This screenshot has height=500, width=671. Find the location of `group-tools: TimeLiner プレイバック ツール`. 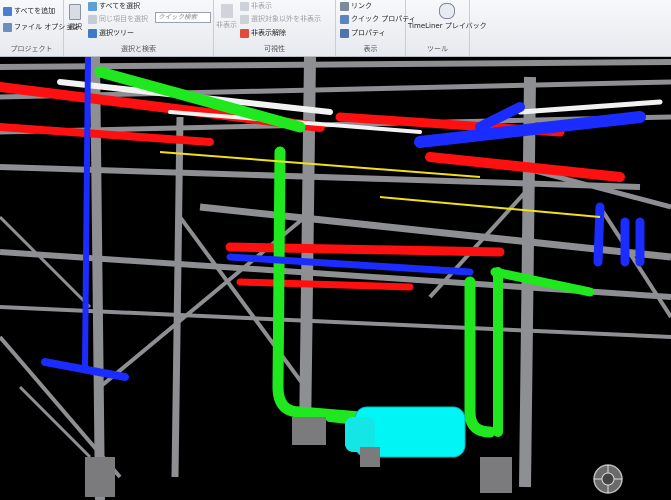

group-tools: TimeLiner プレイバック ツール is located at coordinates (446, 28).